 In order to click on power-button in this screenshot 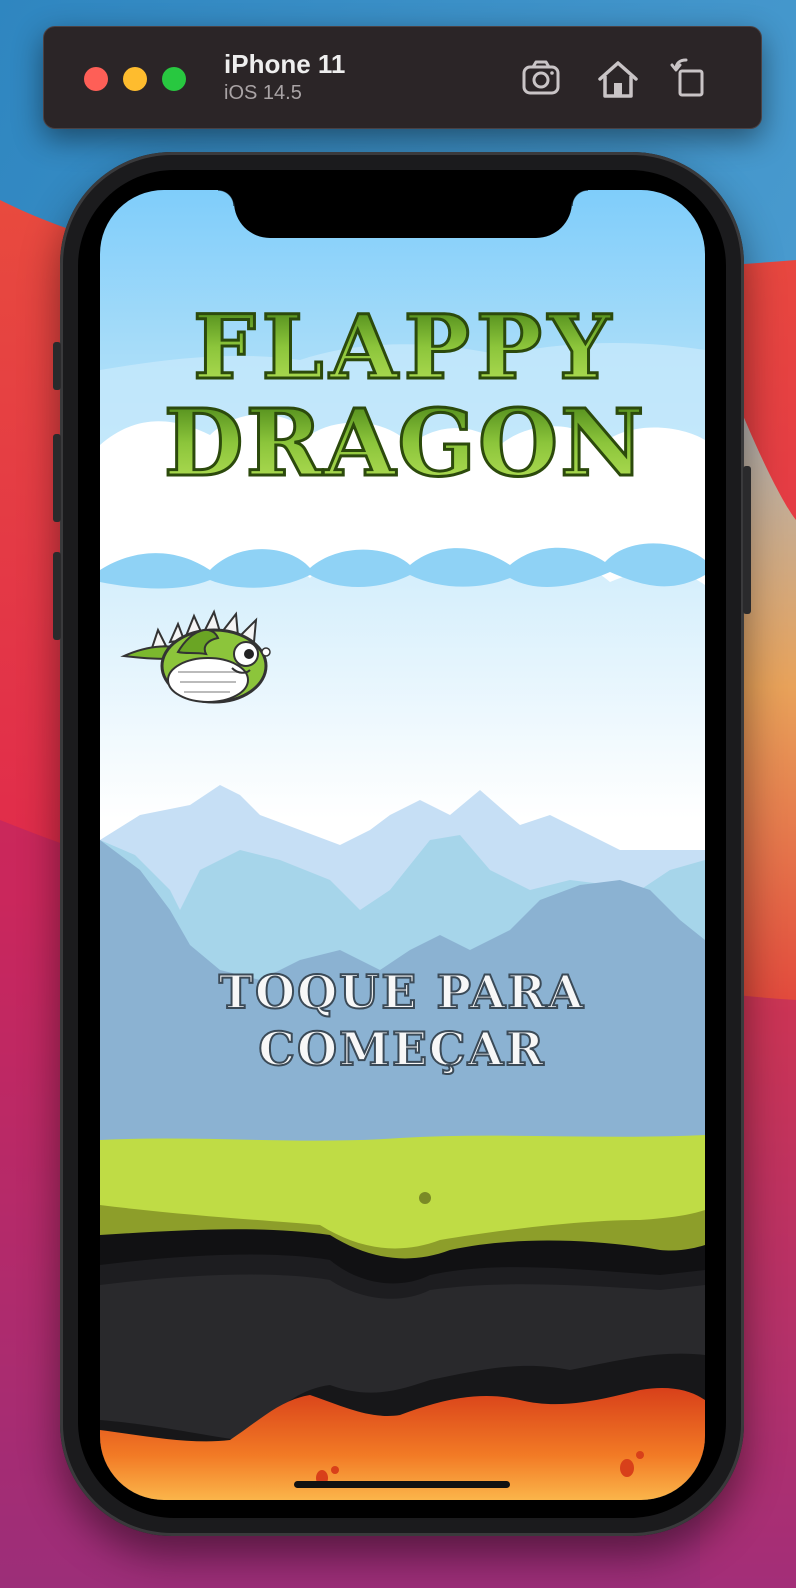, I will do `click(747, 540)`.